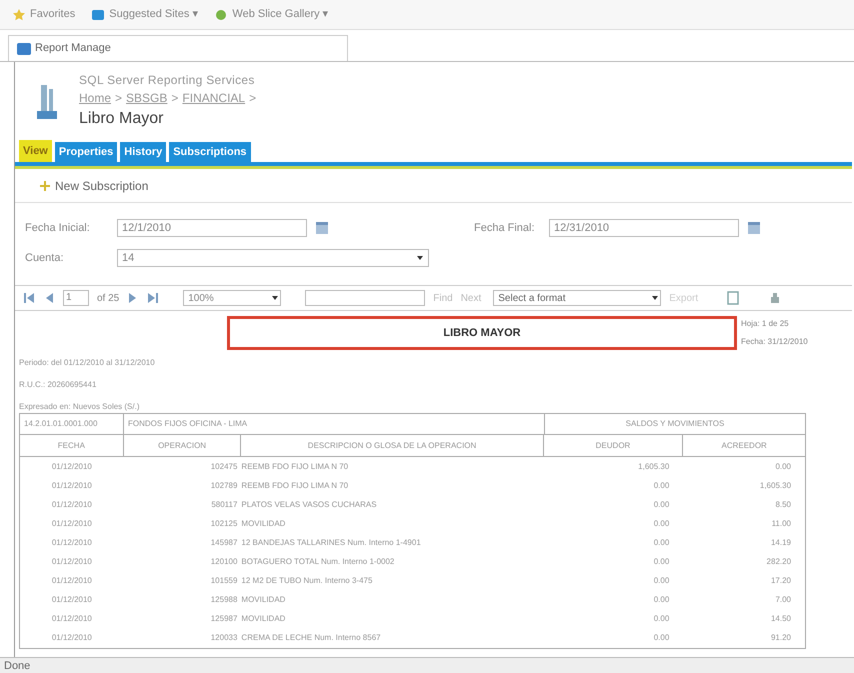 Image resolution: width=854 pixels, height=673 pixels. I want to click on plus-icon, so click(45, 186).